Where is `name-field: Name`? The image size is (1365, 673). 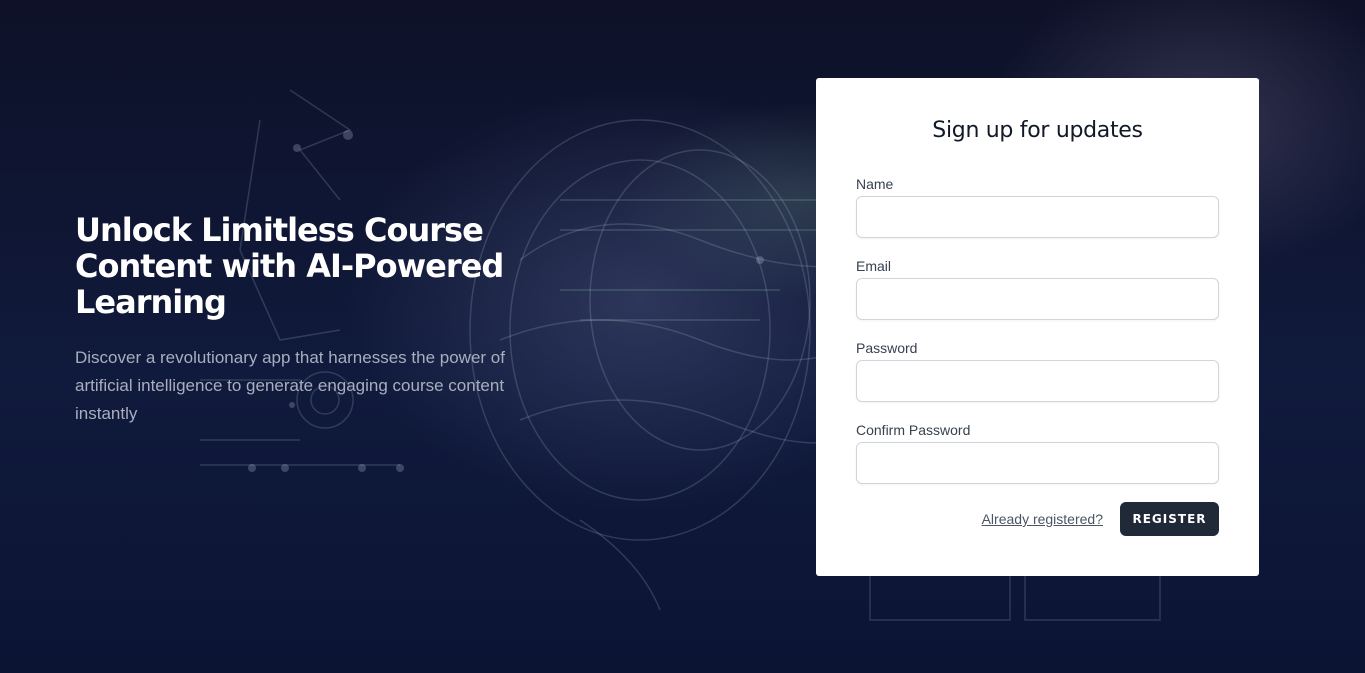
name-field: Name is located at coordinates (1037, 206).